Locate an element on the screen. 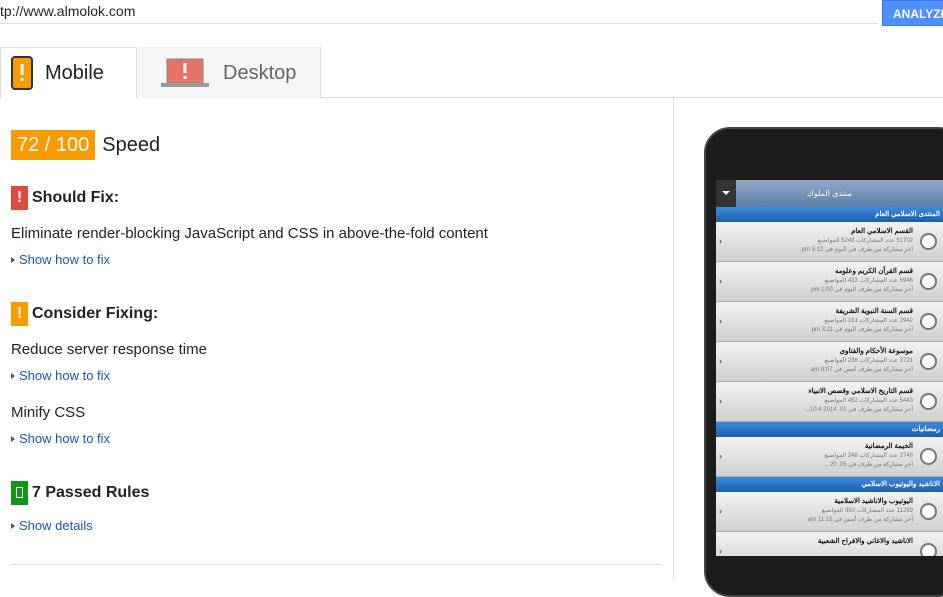 The height and width of the screenshot is (597, 943). forum-title: قسم السنة النبوية الشريفة is located at coordinates (874, 311).